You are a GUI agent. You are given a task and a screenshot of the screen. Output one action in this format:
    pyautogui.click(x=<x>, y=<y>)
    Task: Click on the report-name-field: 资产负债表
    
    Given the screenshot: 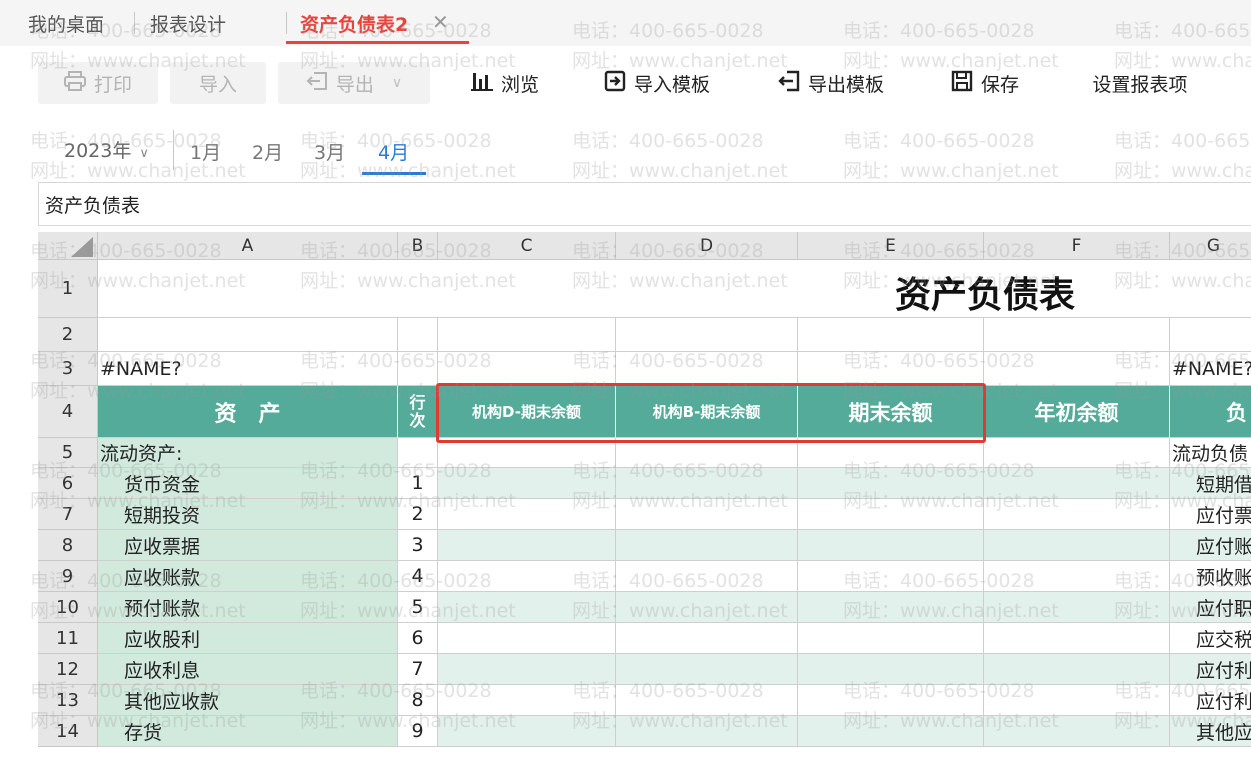 What is the action you would take?
    pyautogui.click(x=644, y=204)
    